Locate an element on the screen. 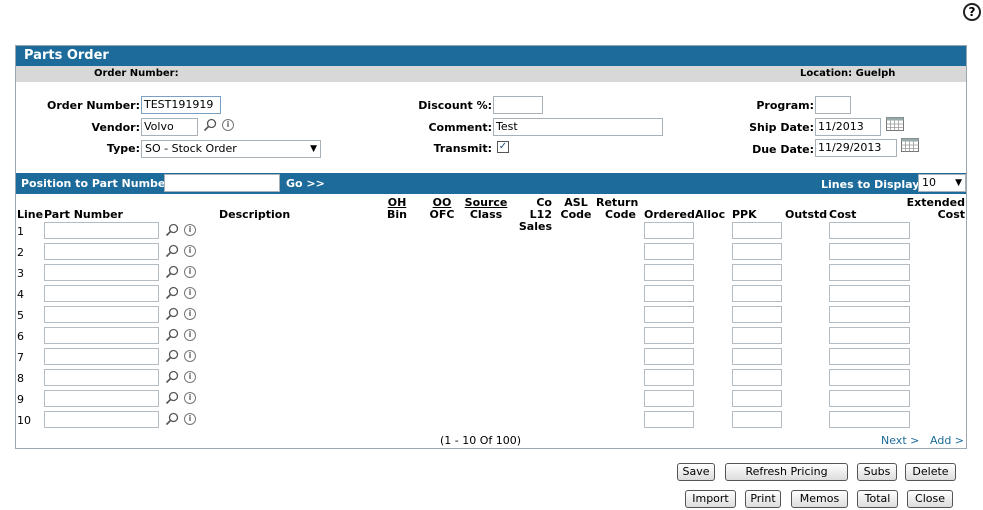  help-icon: ? is located at coordinates (972, 12).